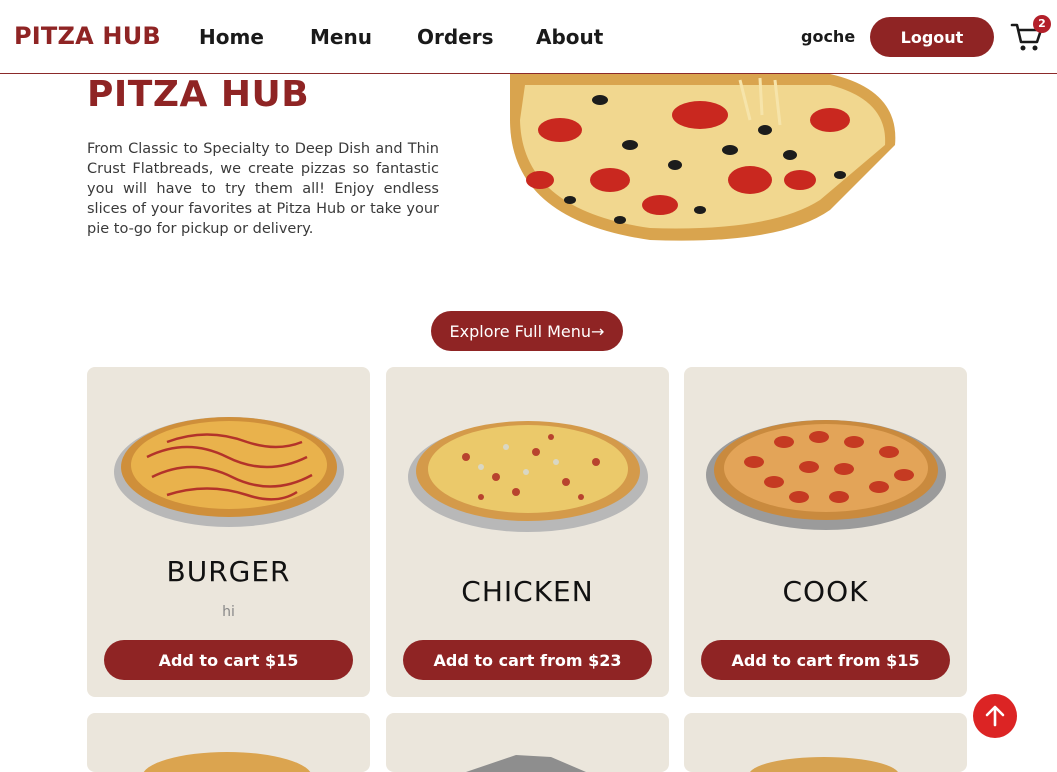  What do you see at coordinates (527, 591) in the screenshot?
I see `product-name: CHICKEN` at bounding box center [527, 591].